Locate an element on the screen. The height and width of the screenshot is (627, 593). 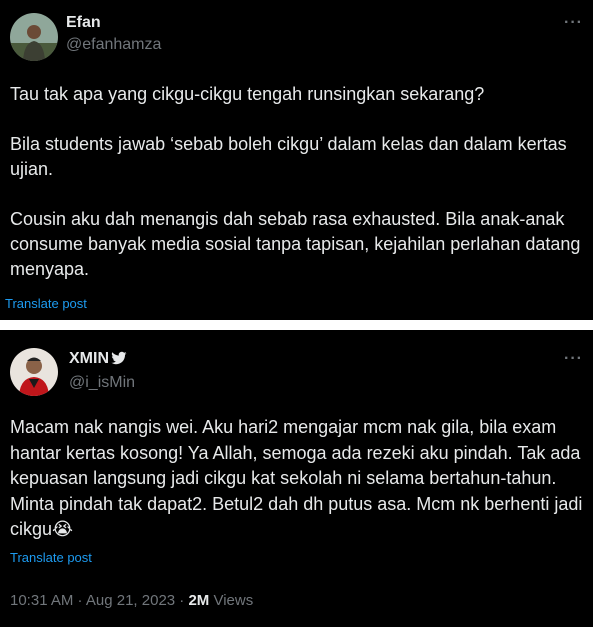
tweet-metadata: 10:31 AM · Aug 21, 2023 · 2M Views is located at coordinates (131, 600).